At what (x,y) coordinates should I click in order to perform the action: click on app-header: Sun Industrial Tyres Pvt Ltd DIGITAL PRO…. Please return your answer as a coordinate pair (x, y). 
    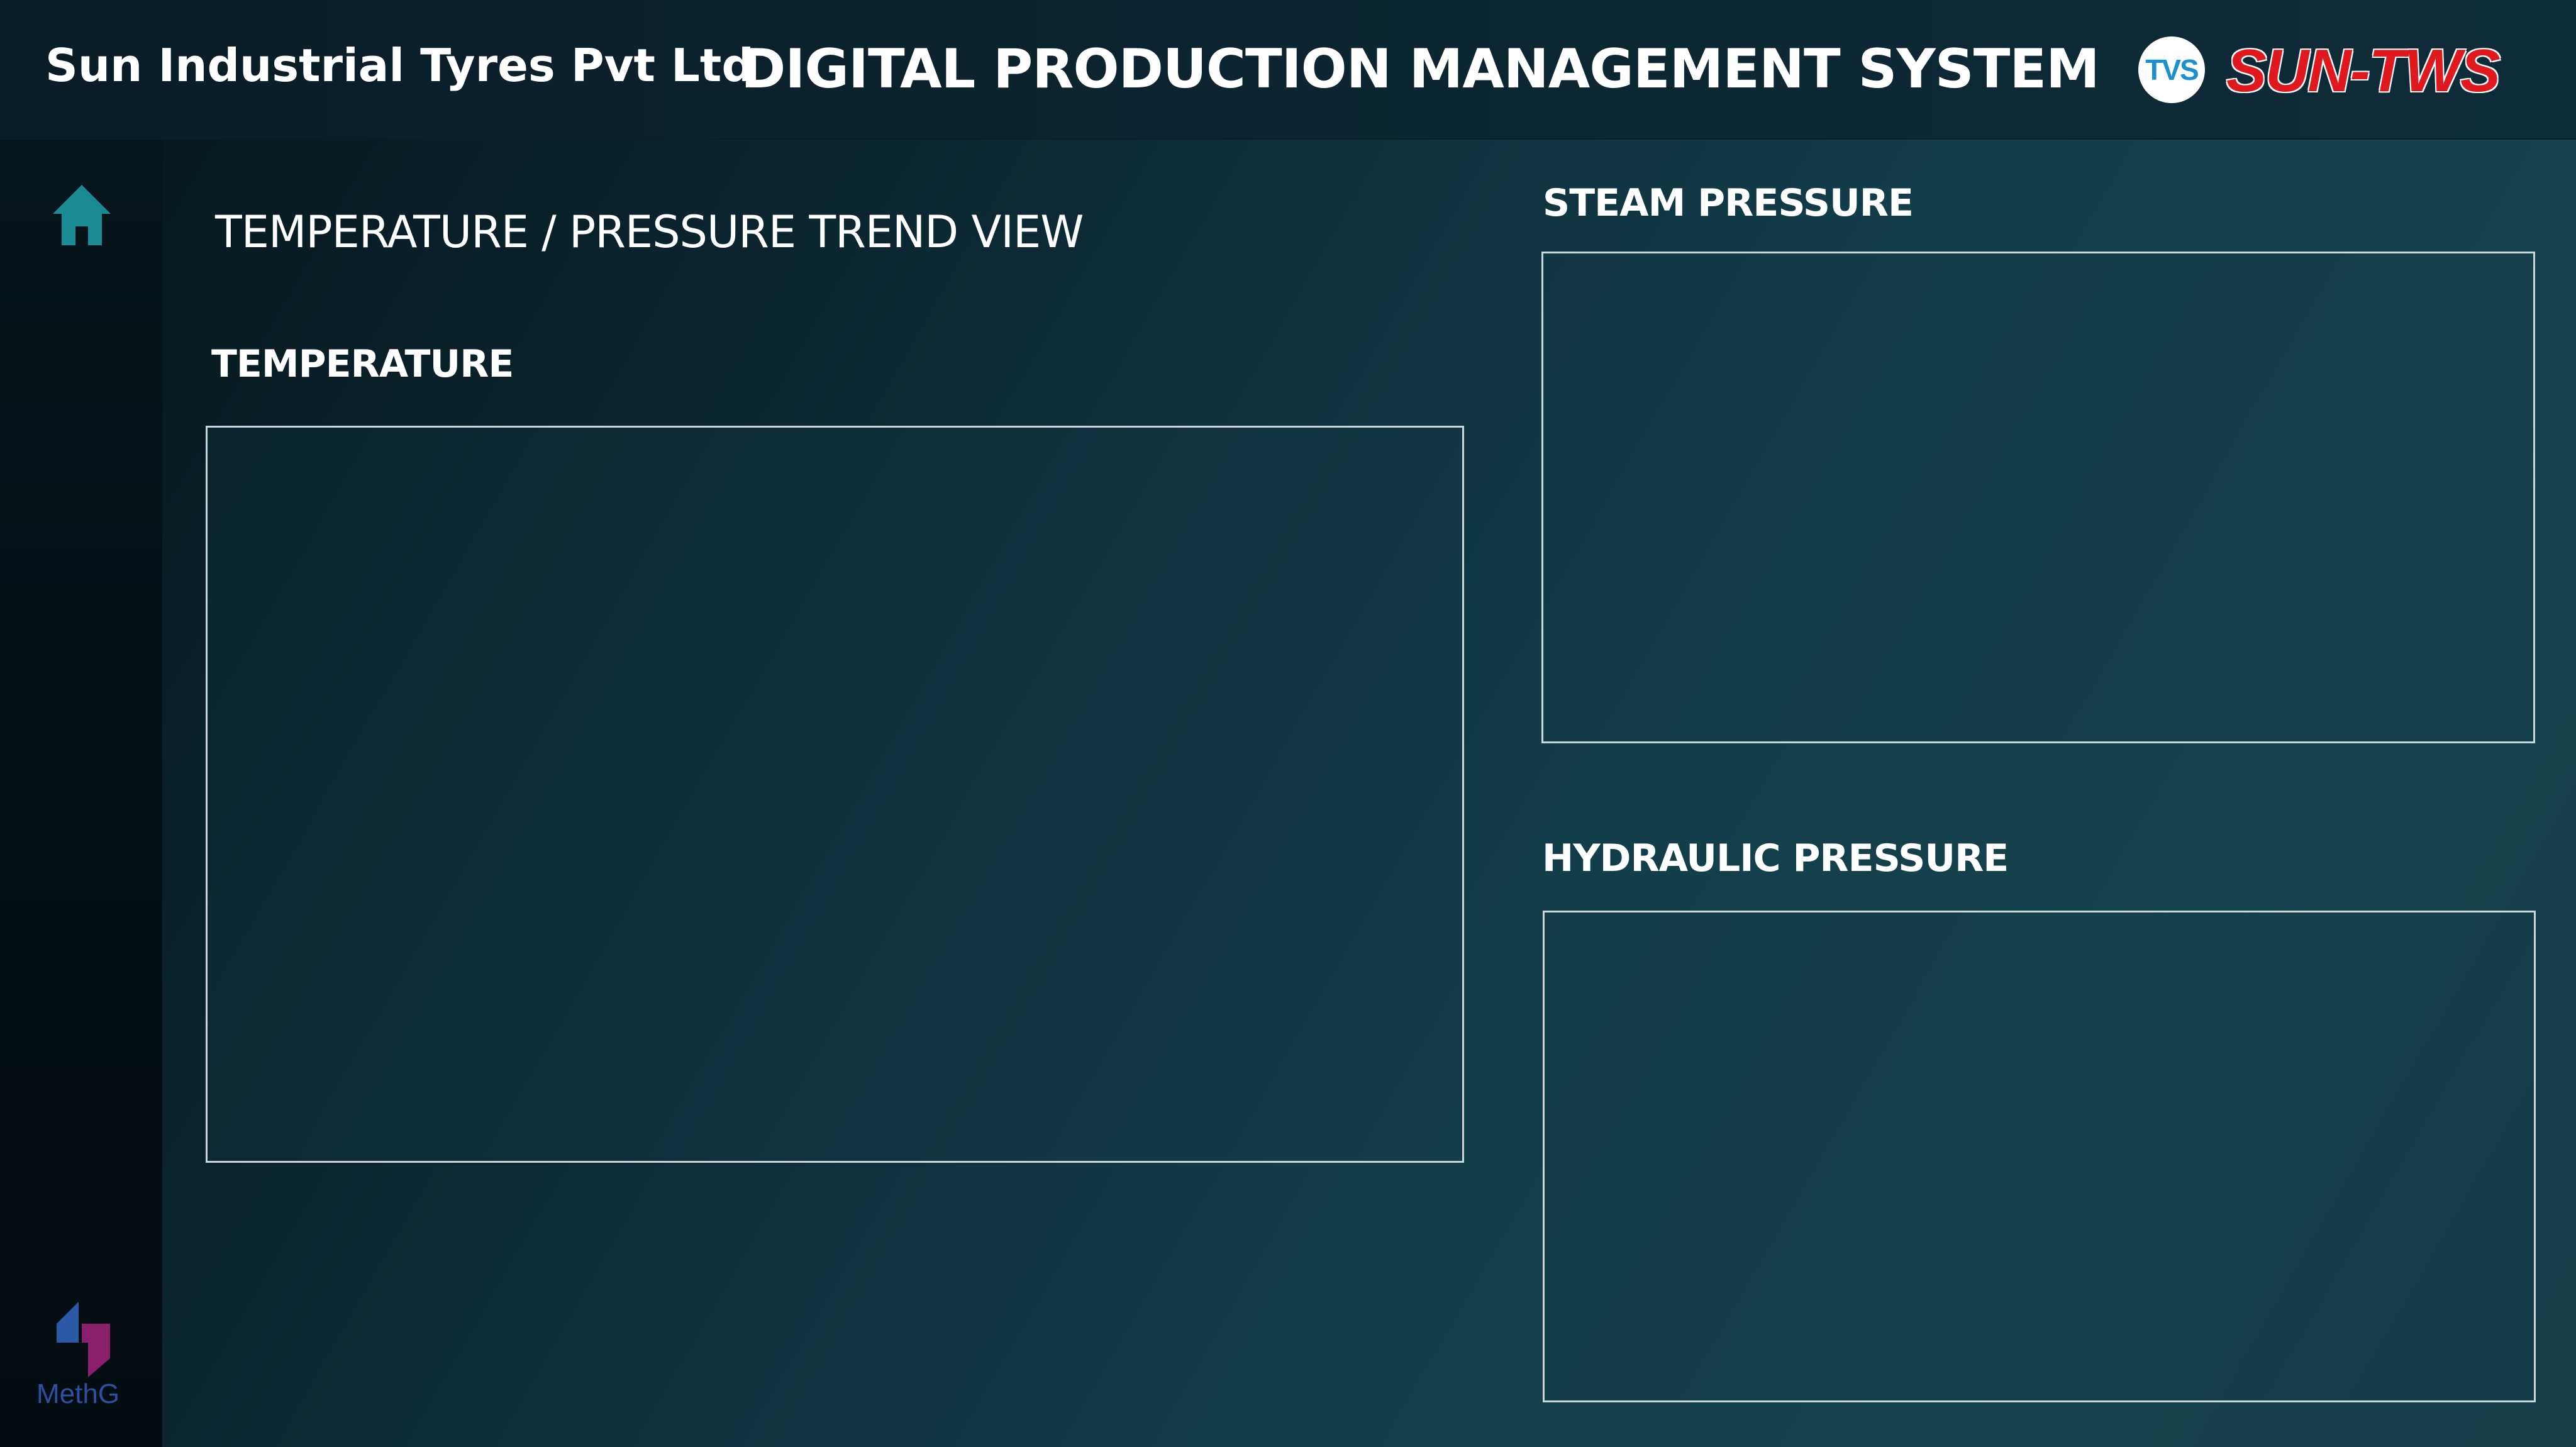
    Looking at the image, I should click on (1288, 70).